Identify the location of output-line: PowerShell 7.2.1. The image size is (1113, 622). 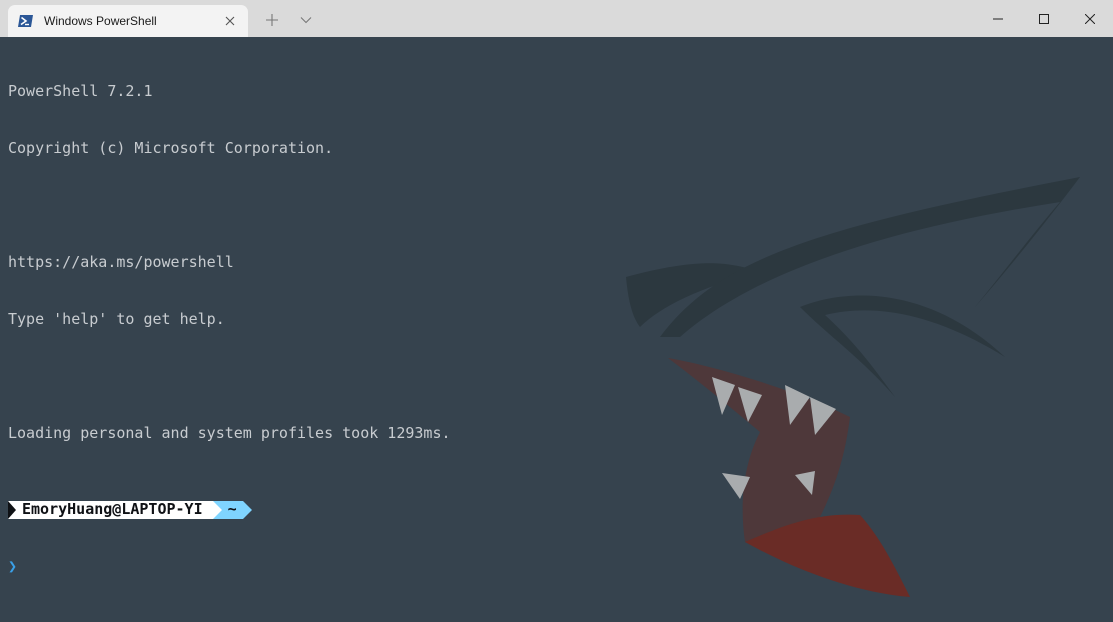
(80, 91).